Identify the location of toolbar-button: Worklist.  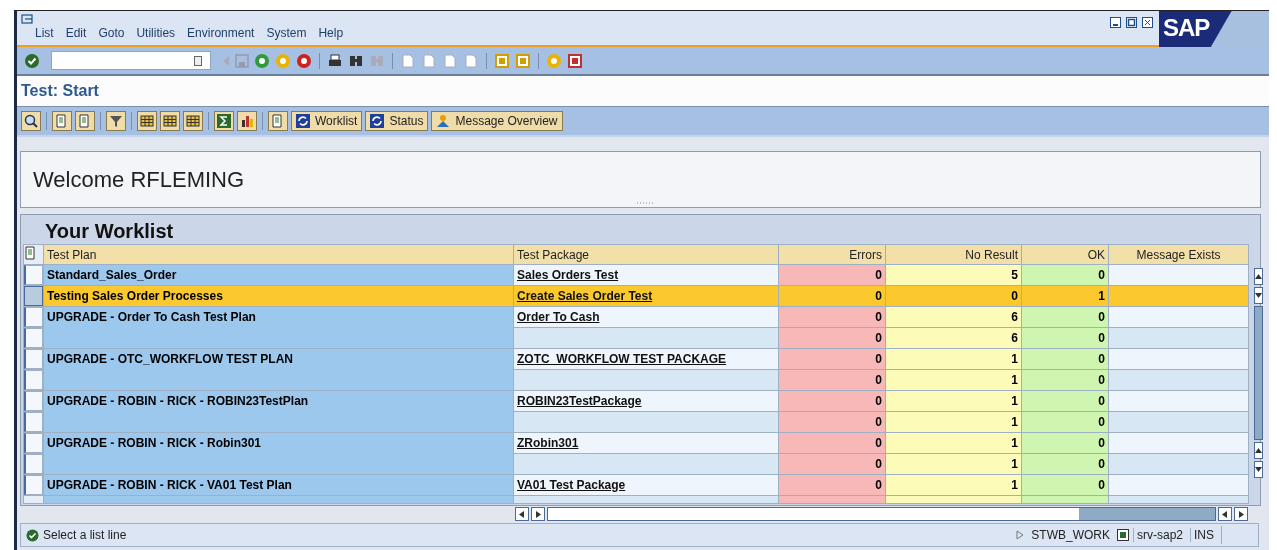
(327, 121).